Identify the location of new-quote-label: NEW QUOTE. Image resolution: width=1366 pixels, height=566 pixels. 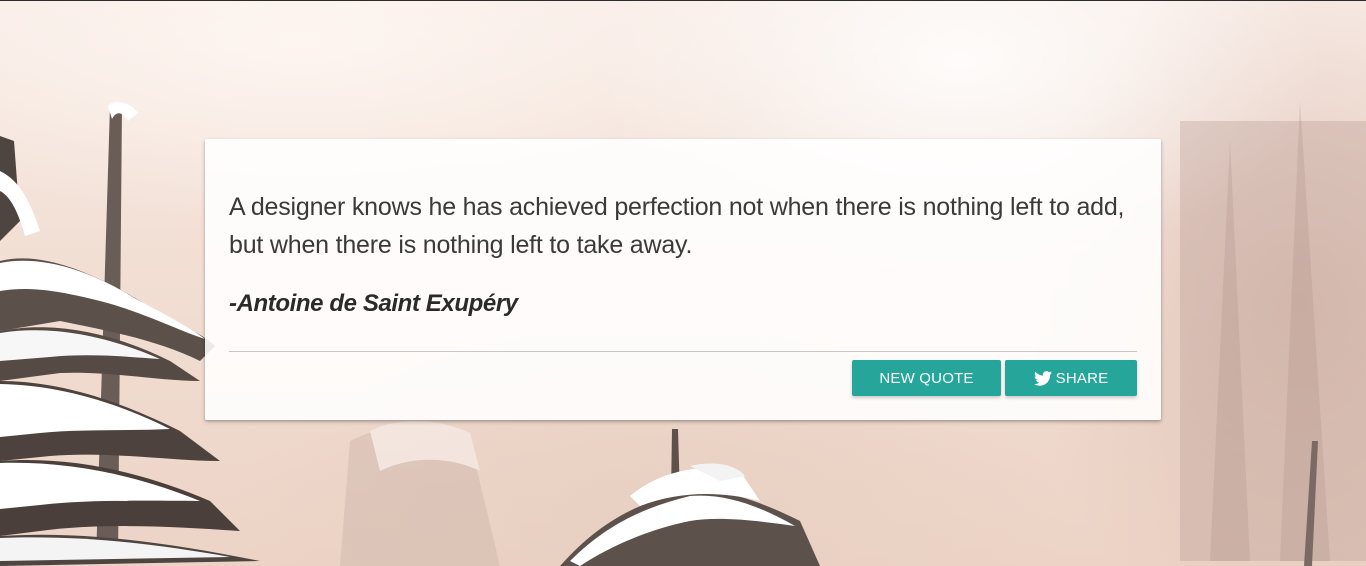
(926, 378).